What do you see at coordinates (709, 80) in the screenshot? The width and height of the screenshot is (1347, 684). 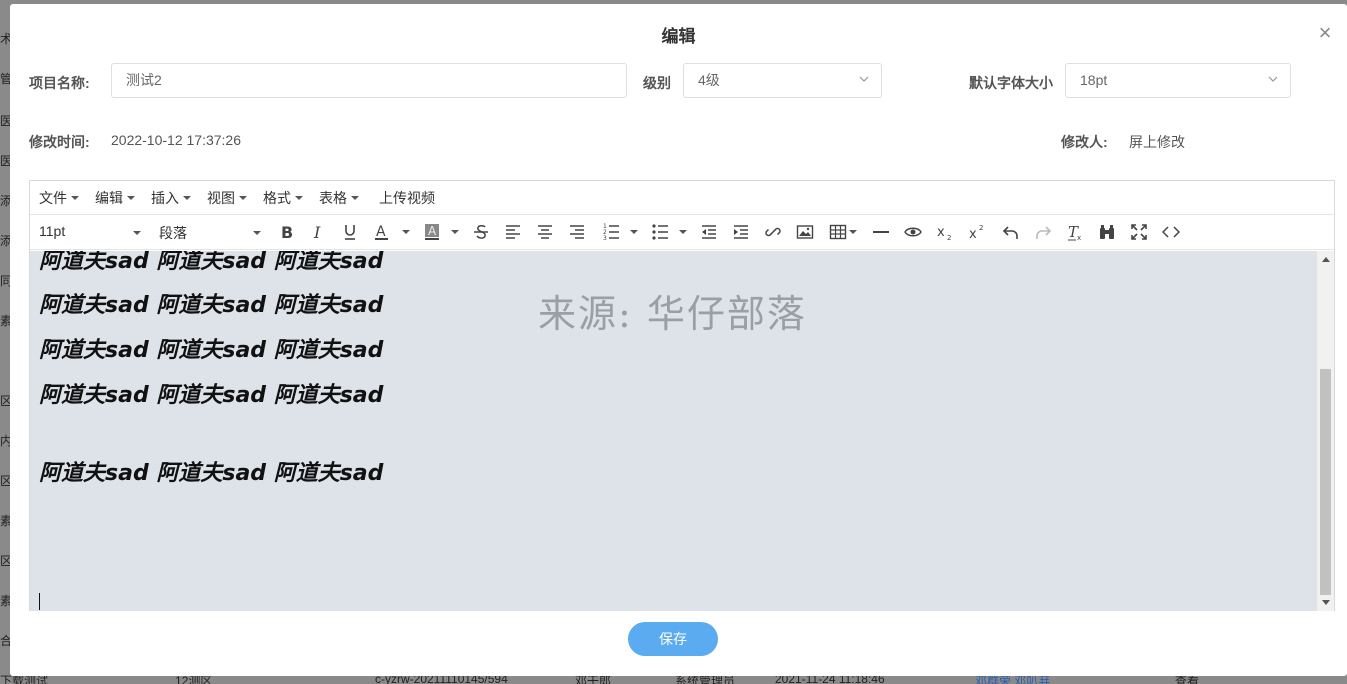 I see `level-select-value: 4级` at bounding box center [709, 80].